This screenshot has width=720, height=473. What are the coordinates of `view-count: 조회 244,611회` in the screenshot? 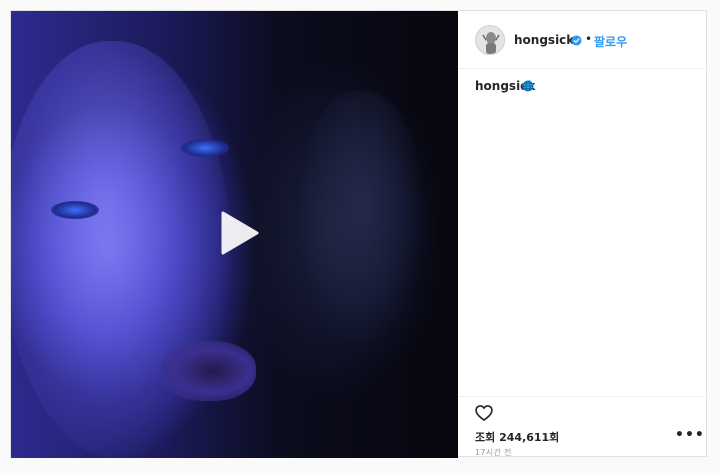 It's located at (517, 437).